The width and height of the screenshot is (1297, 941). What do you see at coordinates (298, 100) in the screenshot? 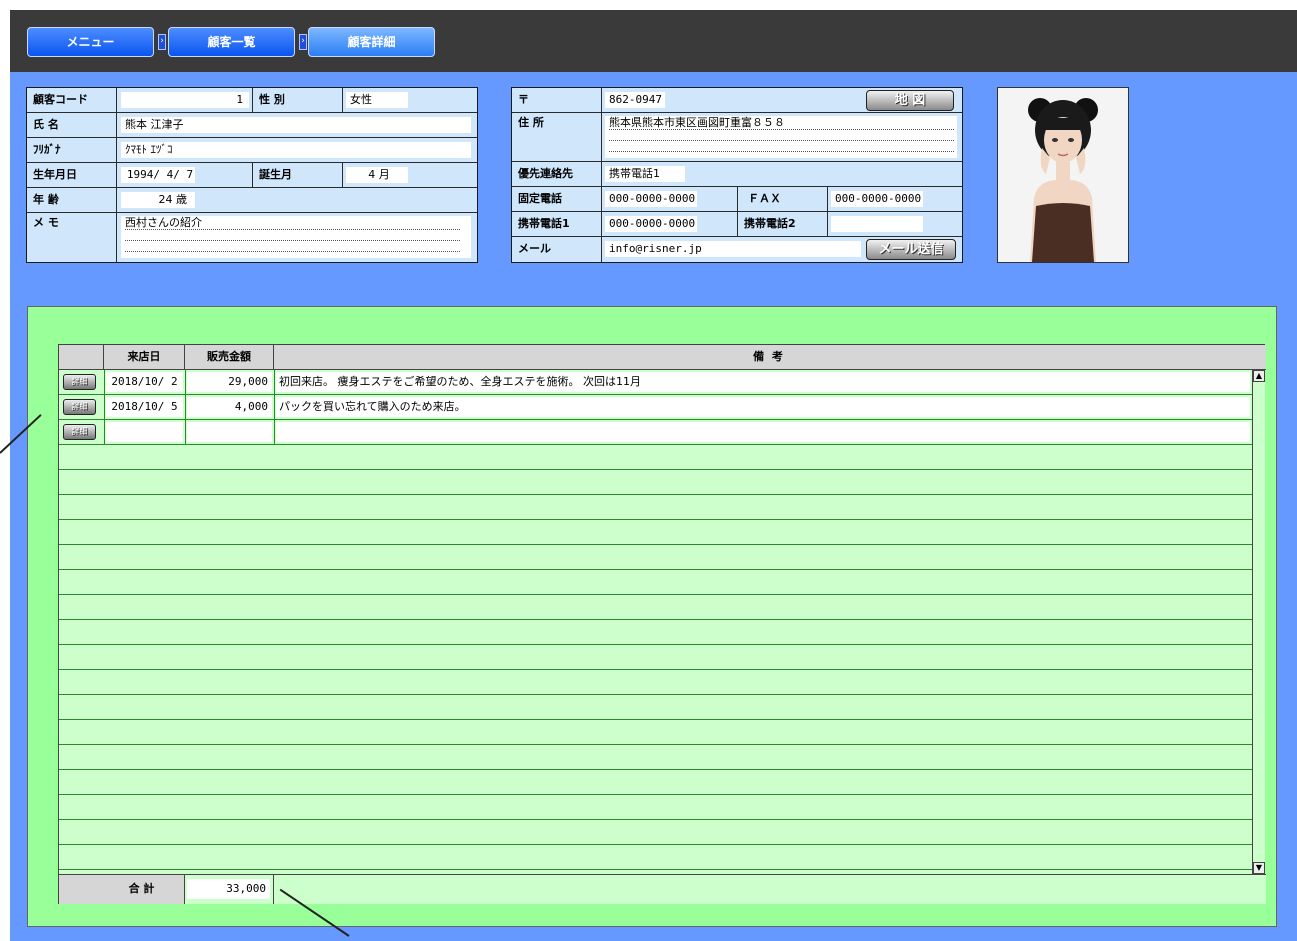
I see `gender-label: 性 別` at bounding box center [298, 100].